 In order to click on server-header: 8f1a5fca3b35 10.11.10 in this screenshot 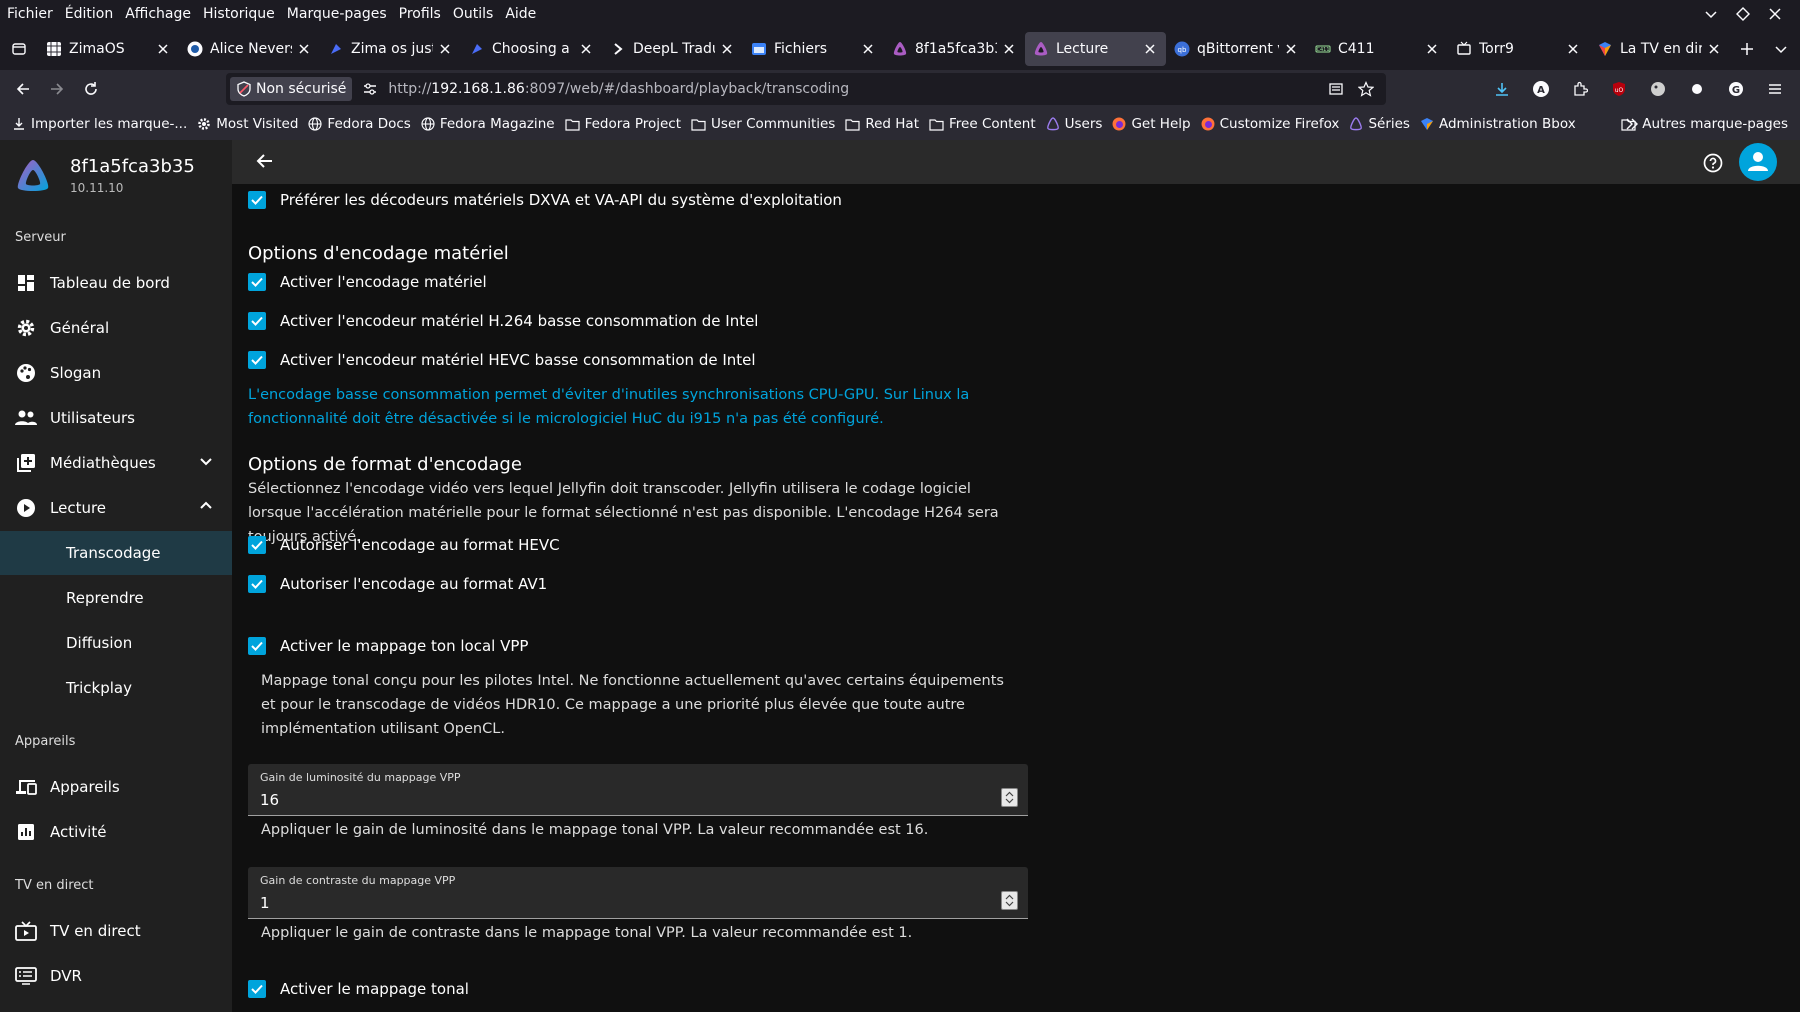, I will do `click(104, 175)`.